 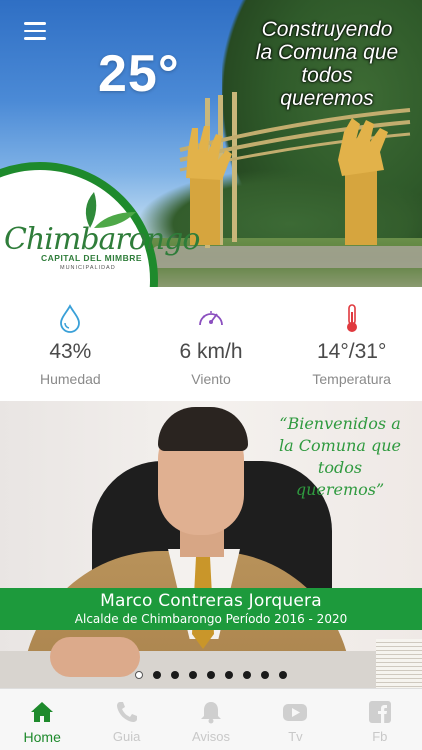 I want to click on bottom-tab-bar: Home Guia Avisos Tv Fb, so click(x=211, y=719).